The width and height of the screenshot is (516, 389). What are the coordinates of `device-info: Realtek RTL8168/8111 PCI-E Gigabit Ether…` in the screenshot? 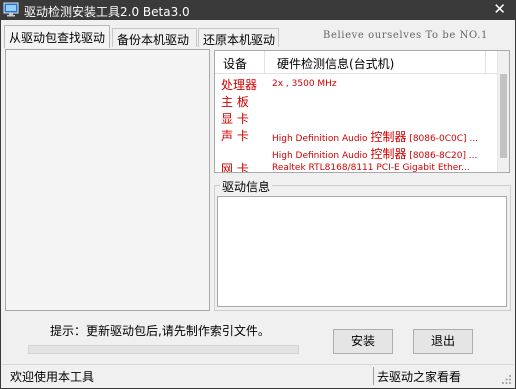 It's located at (371, 168).